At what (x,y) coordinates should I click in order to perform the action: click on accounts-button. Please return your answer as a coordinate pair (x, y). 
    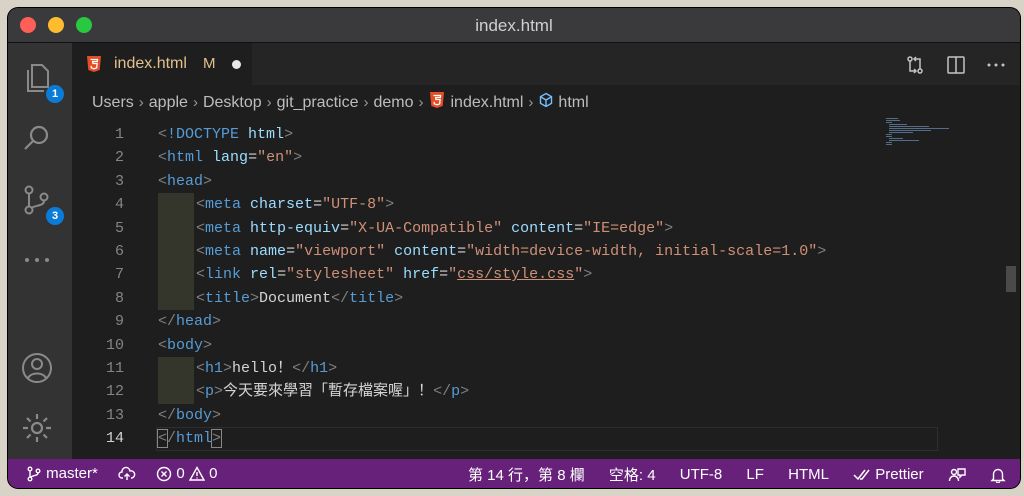
    Looking at the image, I should click on (40, 371).